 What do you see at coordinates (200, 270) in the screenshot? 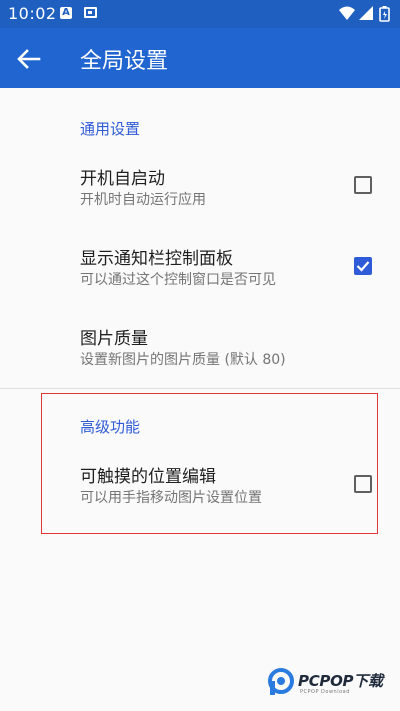
I see `pref-notification-panel: 显示通知栏控制面板 可以通过这个控制窗口是否可见` at bounding box center [200, 270].